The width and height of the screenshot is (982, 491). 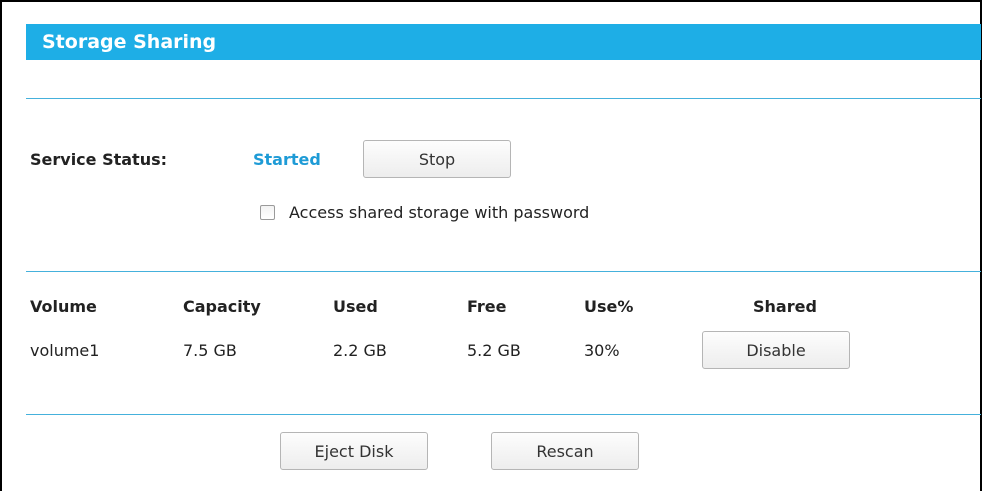 What do you see at coordinates (776, 350) in the screenshot?
I see `disable-sharing-button: Disable` at bounding box center [776, 350].